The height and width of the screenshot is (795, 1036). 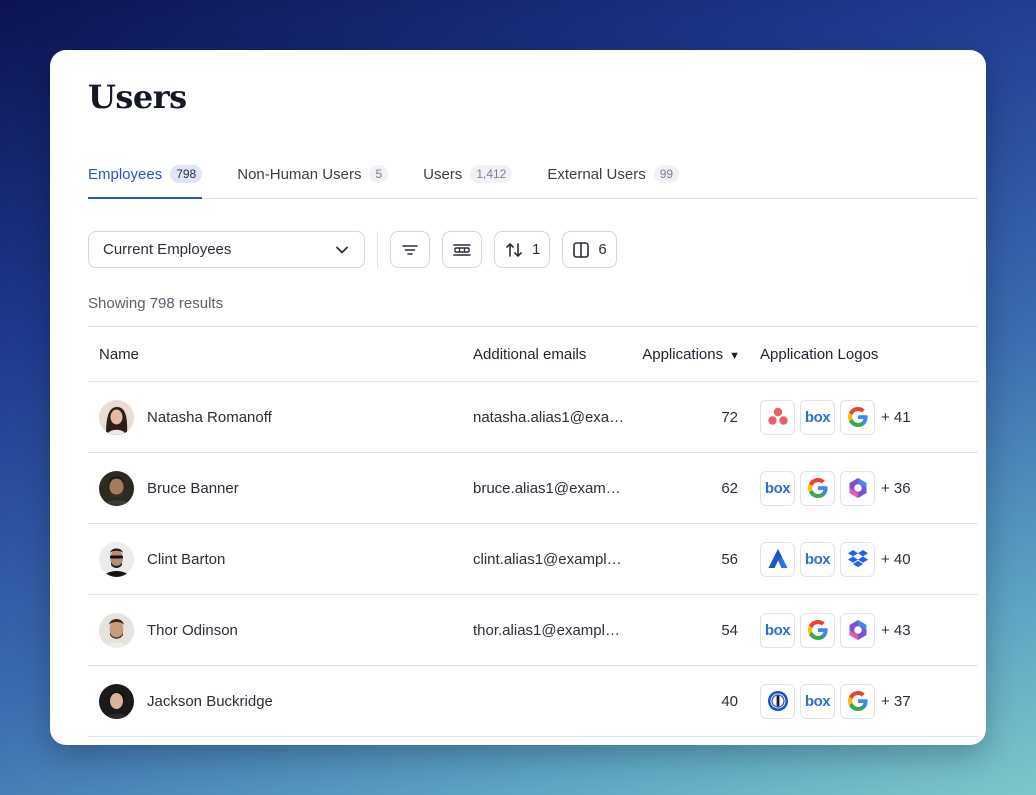 I want to click on tab-label: Non-Human Users, so click(x=299, y=174).